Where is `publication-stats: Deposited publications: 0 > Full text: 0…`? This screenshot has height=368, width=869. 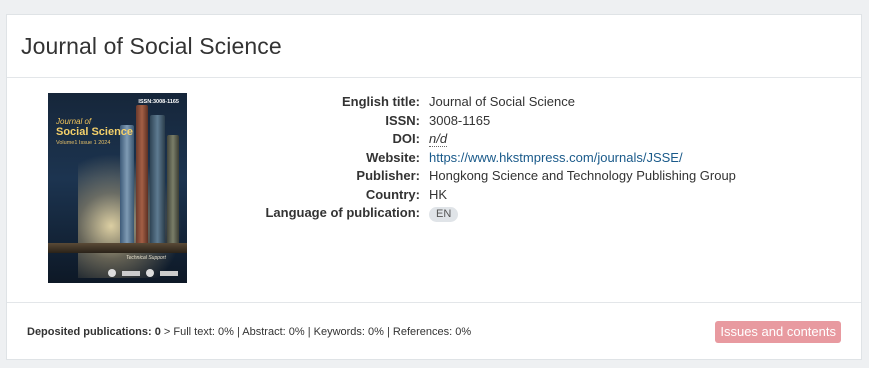
publication-stats: Deposited publications: 0 > Full text: 0… is located at coordinates (249, 332).